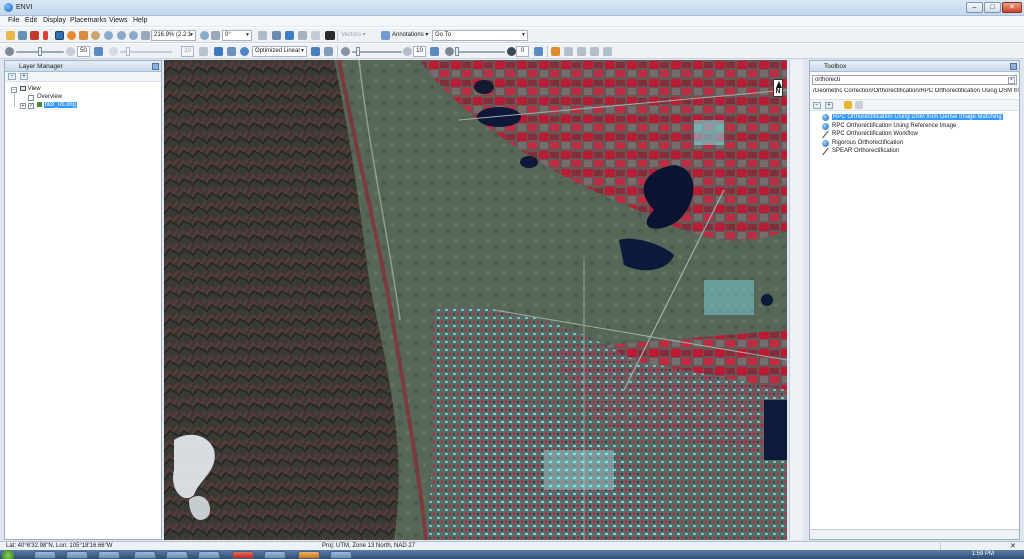 Image resolution: width=1024 pixels, height=559 pixels. I want to click on layer-visibility-checkbox, so click(31, 105).